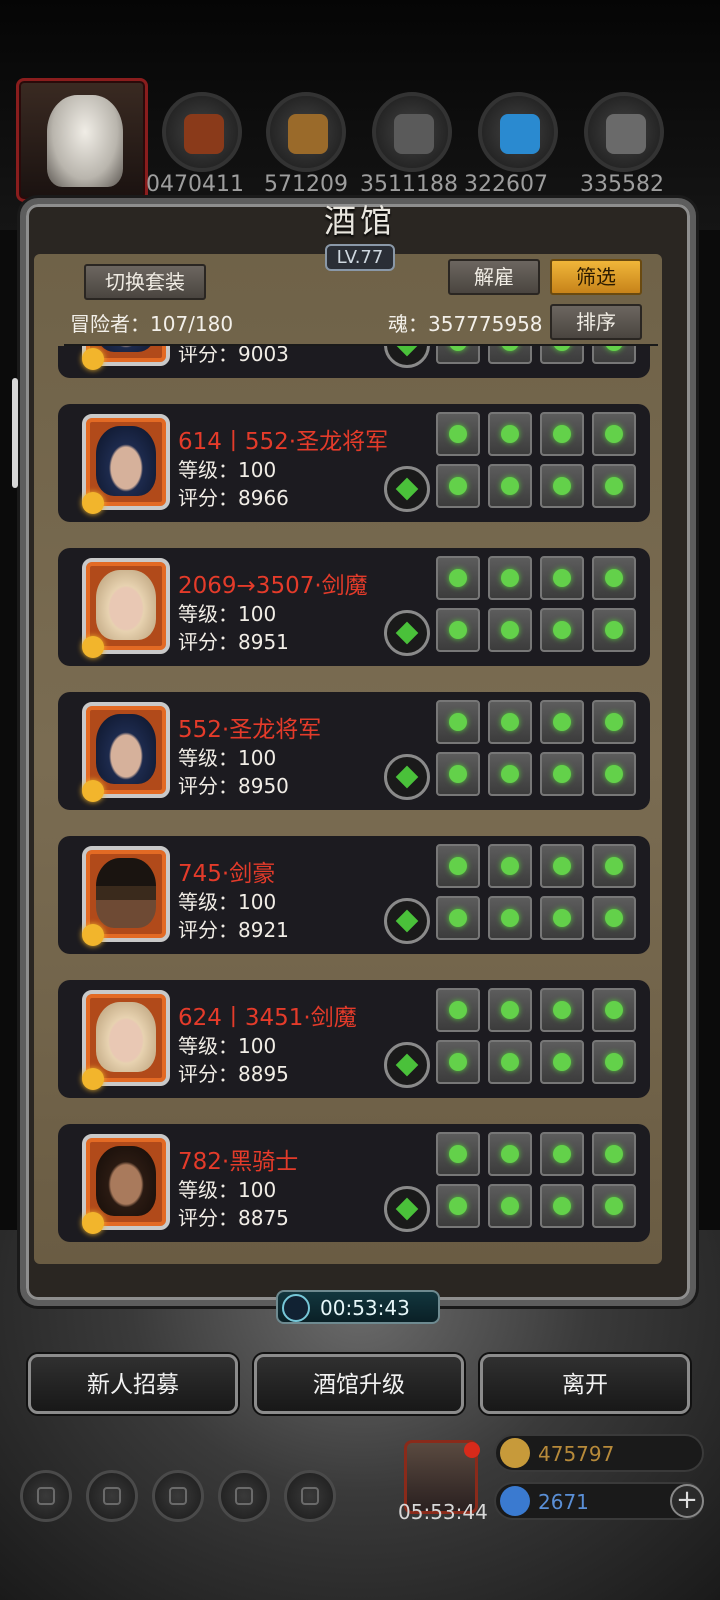 The width and height of the screenshot is (720, 1600). I want to click on meat-icon, so click(202, 132).